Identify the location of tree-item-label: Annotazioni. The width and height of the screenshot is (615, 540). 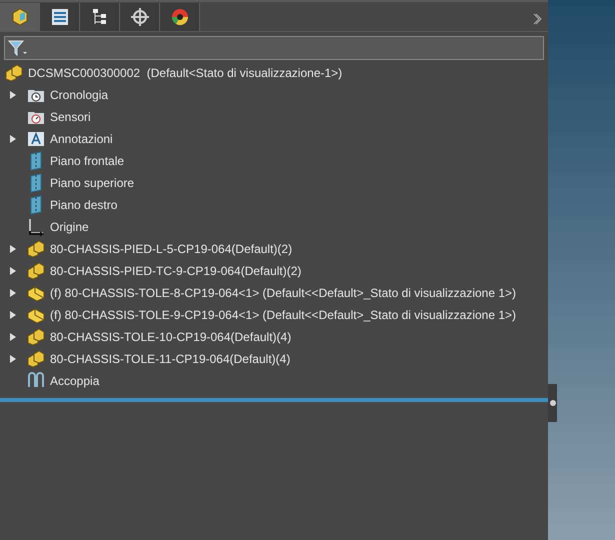
(81, 139).